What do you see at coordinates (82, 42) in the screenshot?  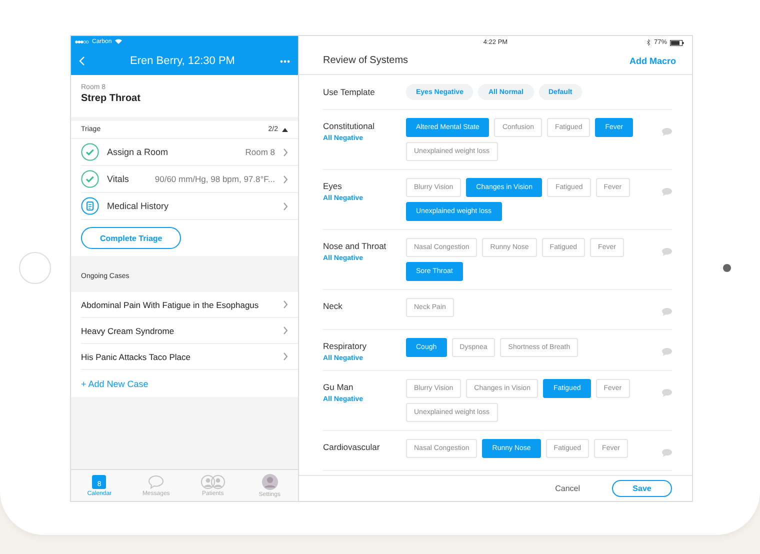 I see `signal-icon` at bounding box center [82, 42].